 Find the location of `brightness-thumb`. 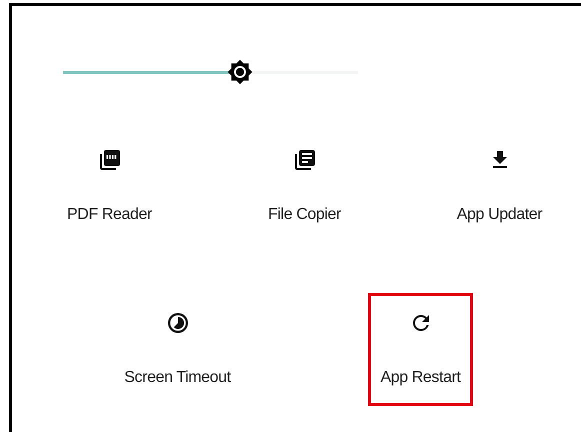

brightness-thumb is located at coordinates (240, 72).